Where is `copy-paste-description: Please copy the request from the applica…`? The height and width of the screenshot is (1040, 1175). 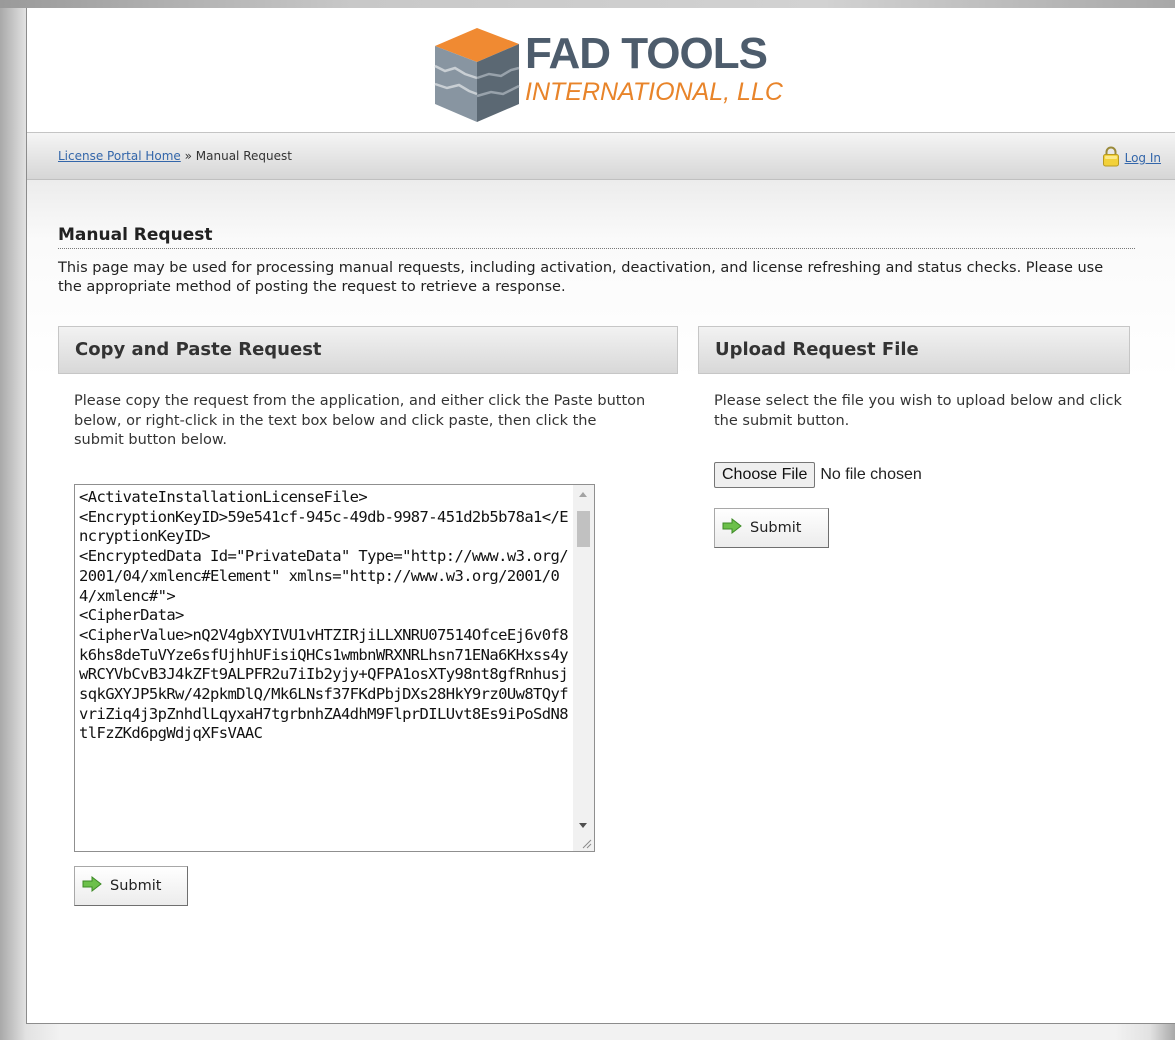
copy-paste-description: Please copy the request from the applica… is located at coordinates (360, 420).